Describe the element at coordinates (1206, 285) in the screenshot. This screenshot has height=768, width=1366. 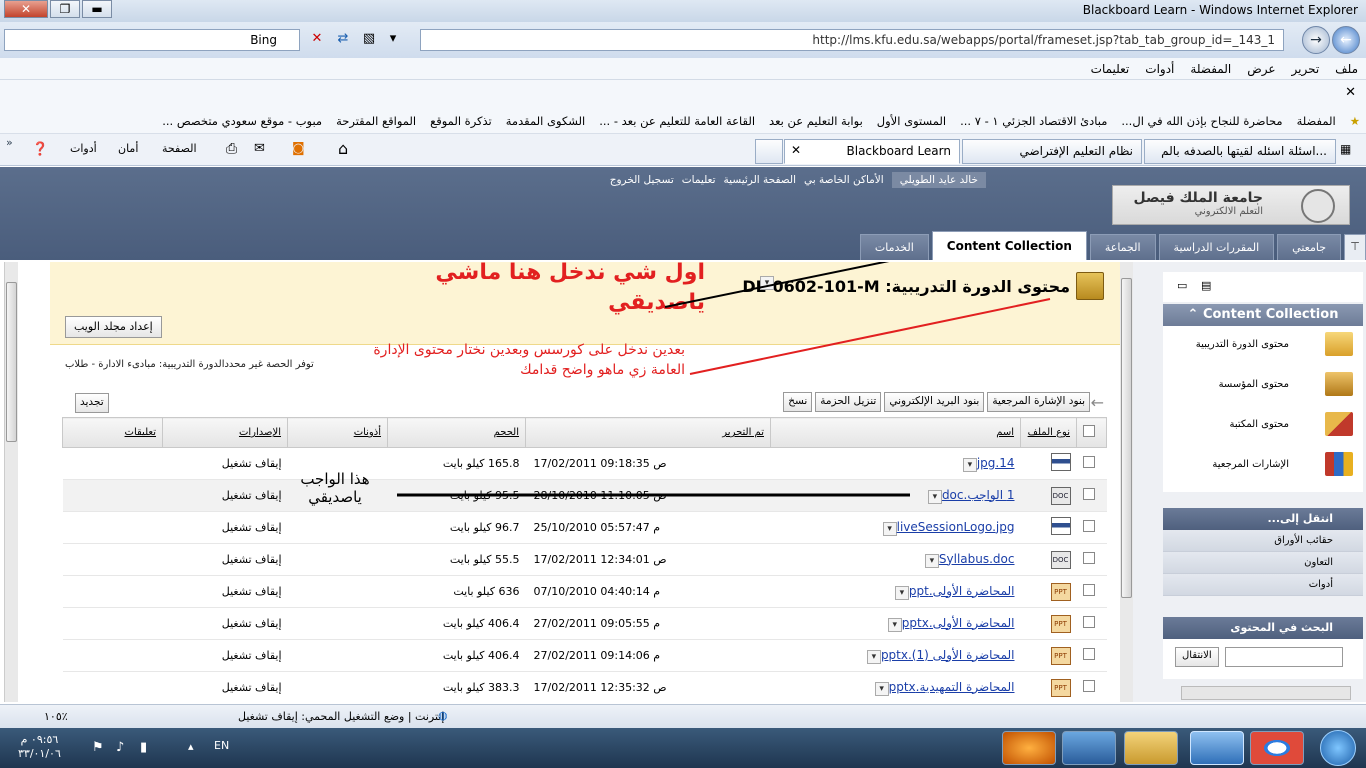
I see `list-icon: ▤` at that location.